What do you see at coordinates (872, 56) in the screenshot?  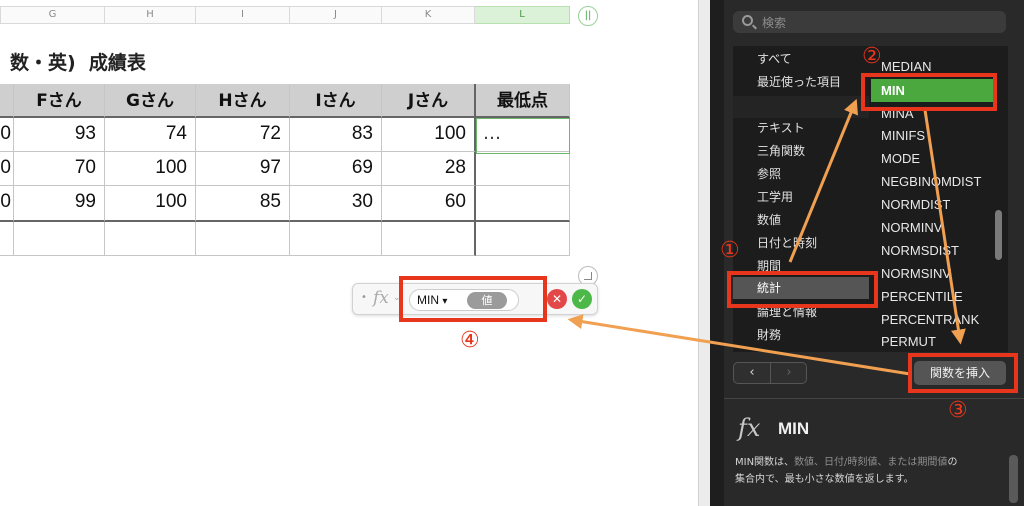 I see `step-2-label: ②` at bounding box center [872, 56].